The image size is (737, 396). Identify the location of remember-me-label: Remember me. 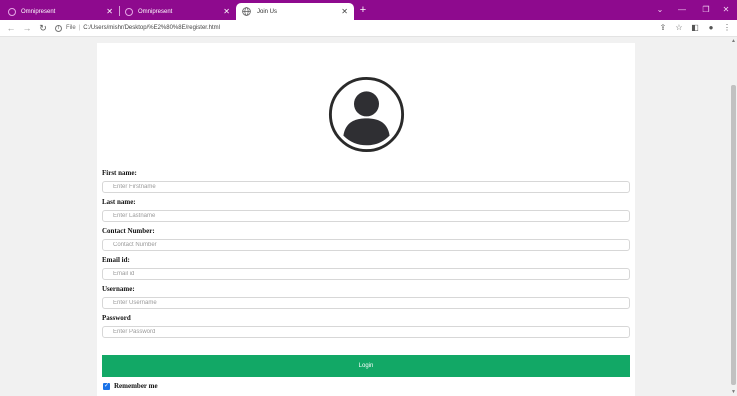
(136, 386).